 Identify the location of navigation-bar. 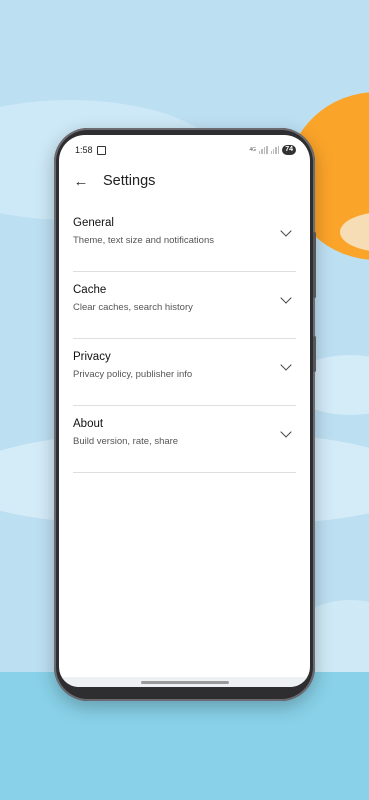
(184, 682).